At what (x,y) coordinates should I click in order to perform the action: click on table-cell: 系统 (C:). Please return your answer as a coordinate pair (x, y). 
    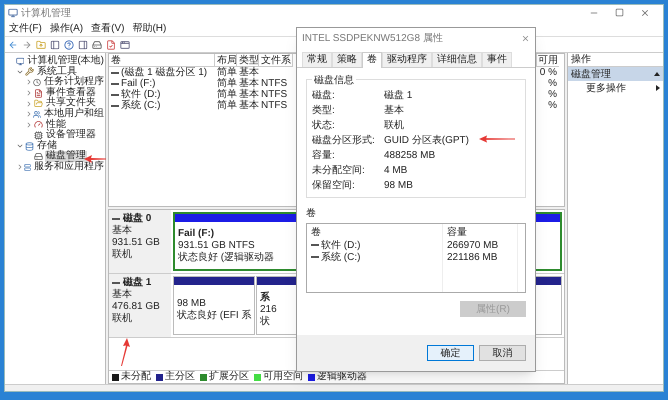
    Looking at the image, I should click on (140, 105).